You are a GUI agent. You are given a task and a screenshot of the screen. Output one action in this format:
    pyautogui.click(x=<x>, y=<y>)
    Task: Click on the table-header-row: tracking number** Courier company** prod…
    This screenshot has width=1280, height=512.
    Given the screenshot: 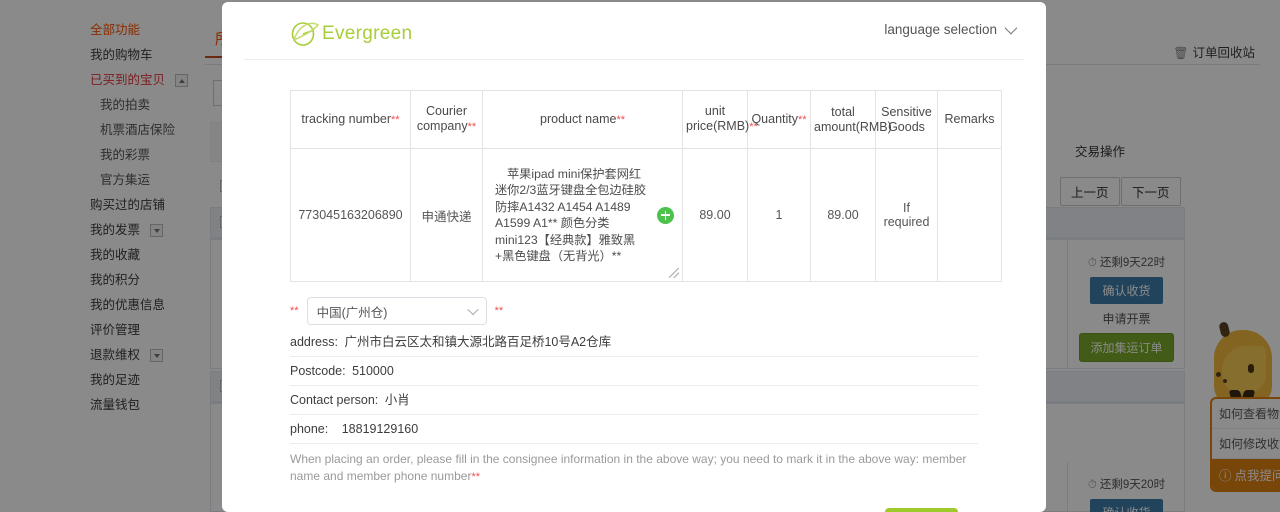 What is the action you would take?
    pyautogui.click(x=646, y=119)
    